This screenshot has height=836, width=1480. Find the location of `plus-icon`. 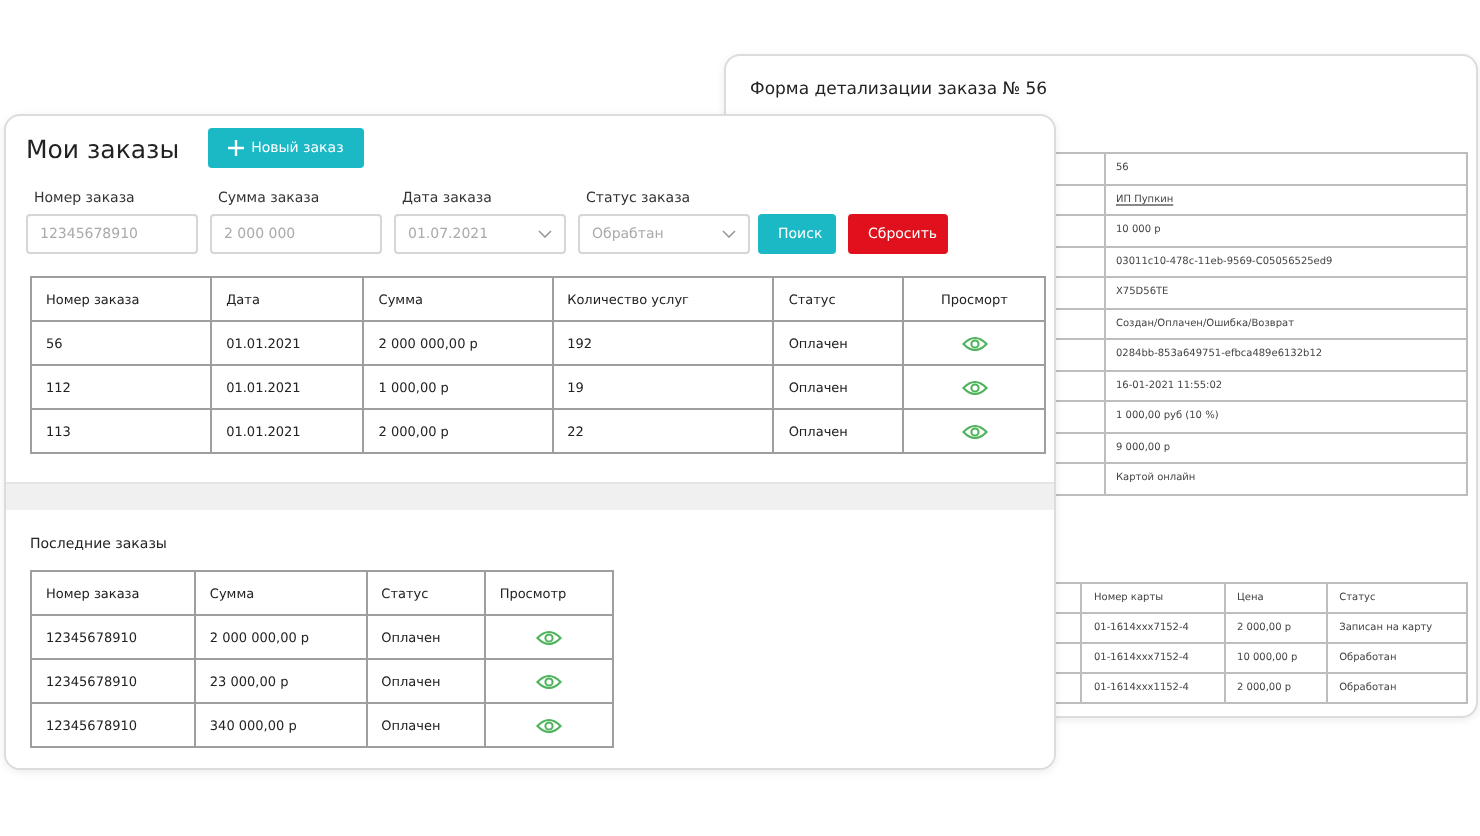

plus-icon is located at coordinates (235, 148).